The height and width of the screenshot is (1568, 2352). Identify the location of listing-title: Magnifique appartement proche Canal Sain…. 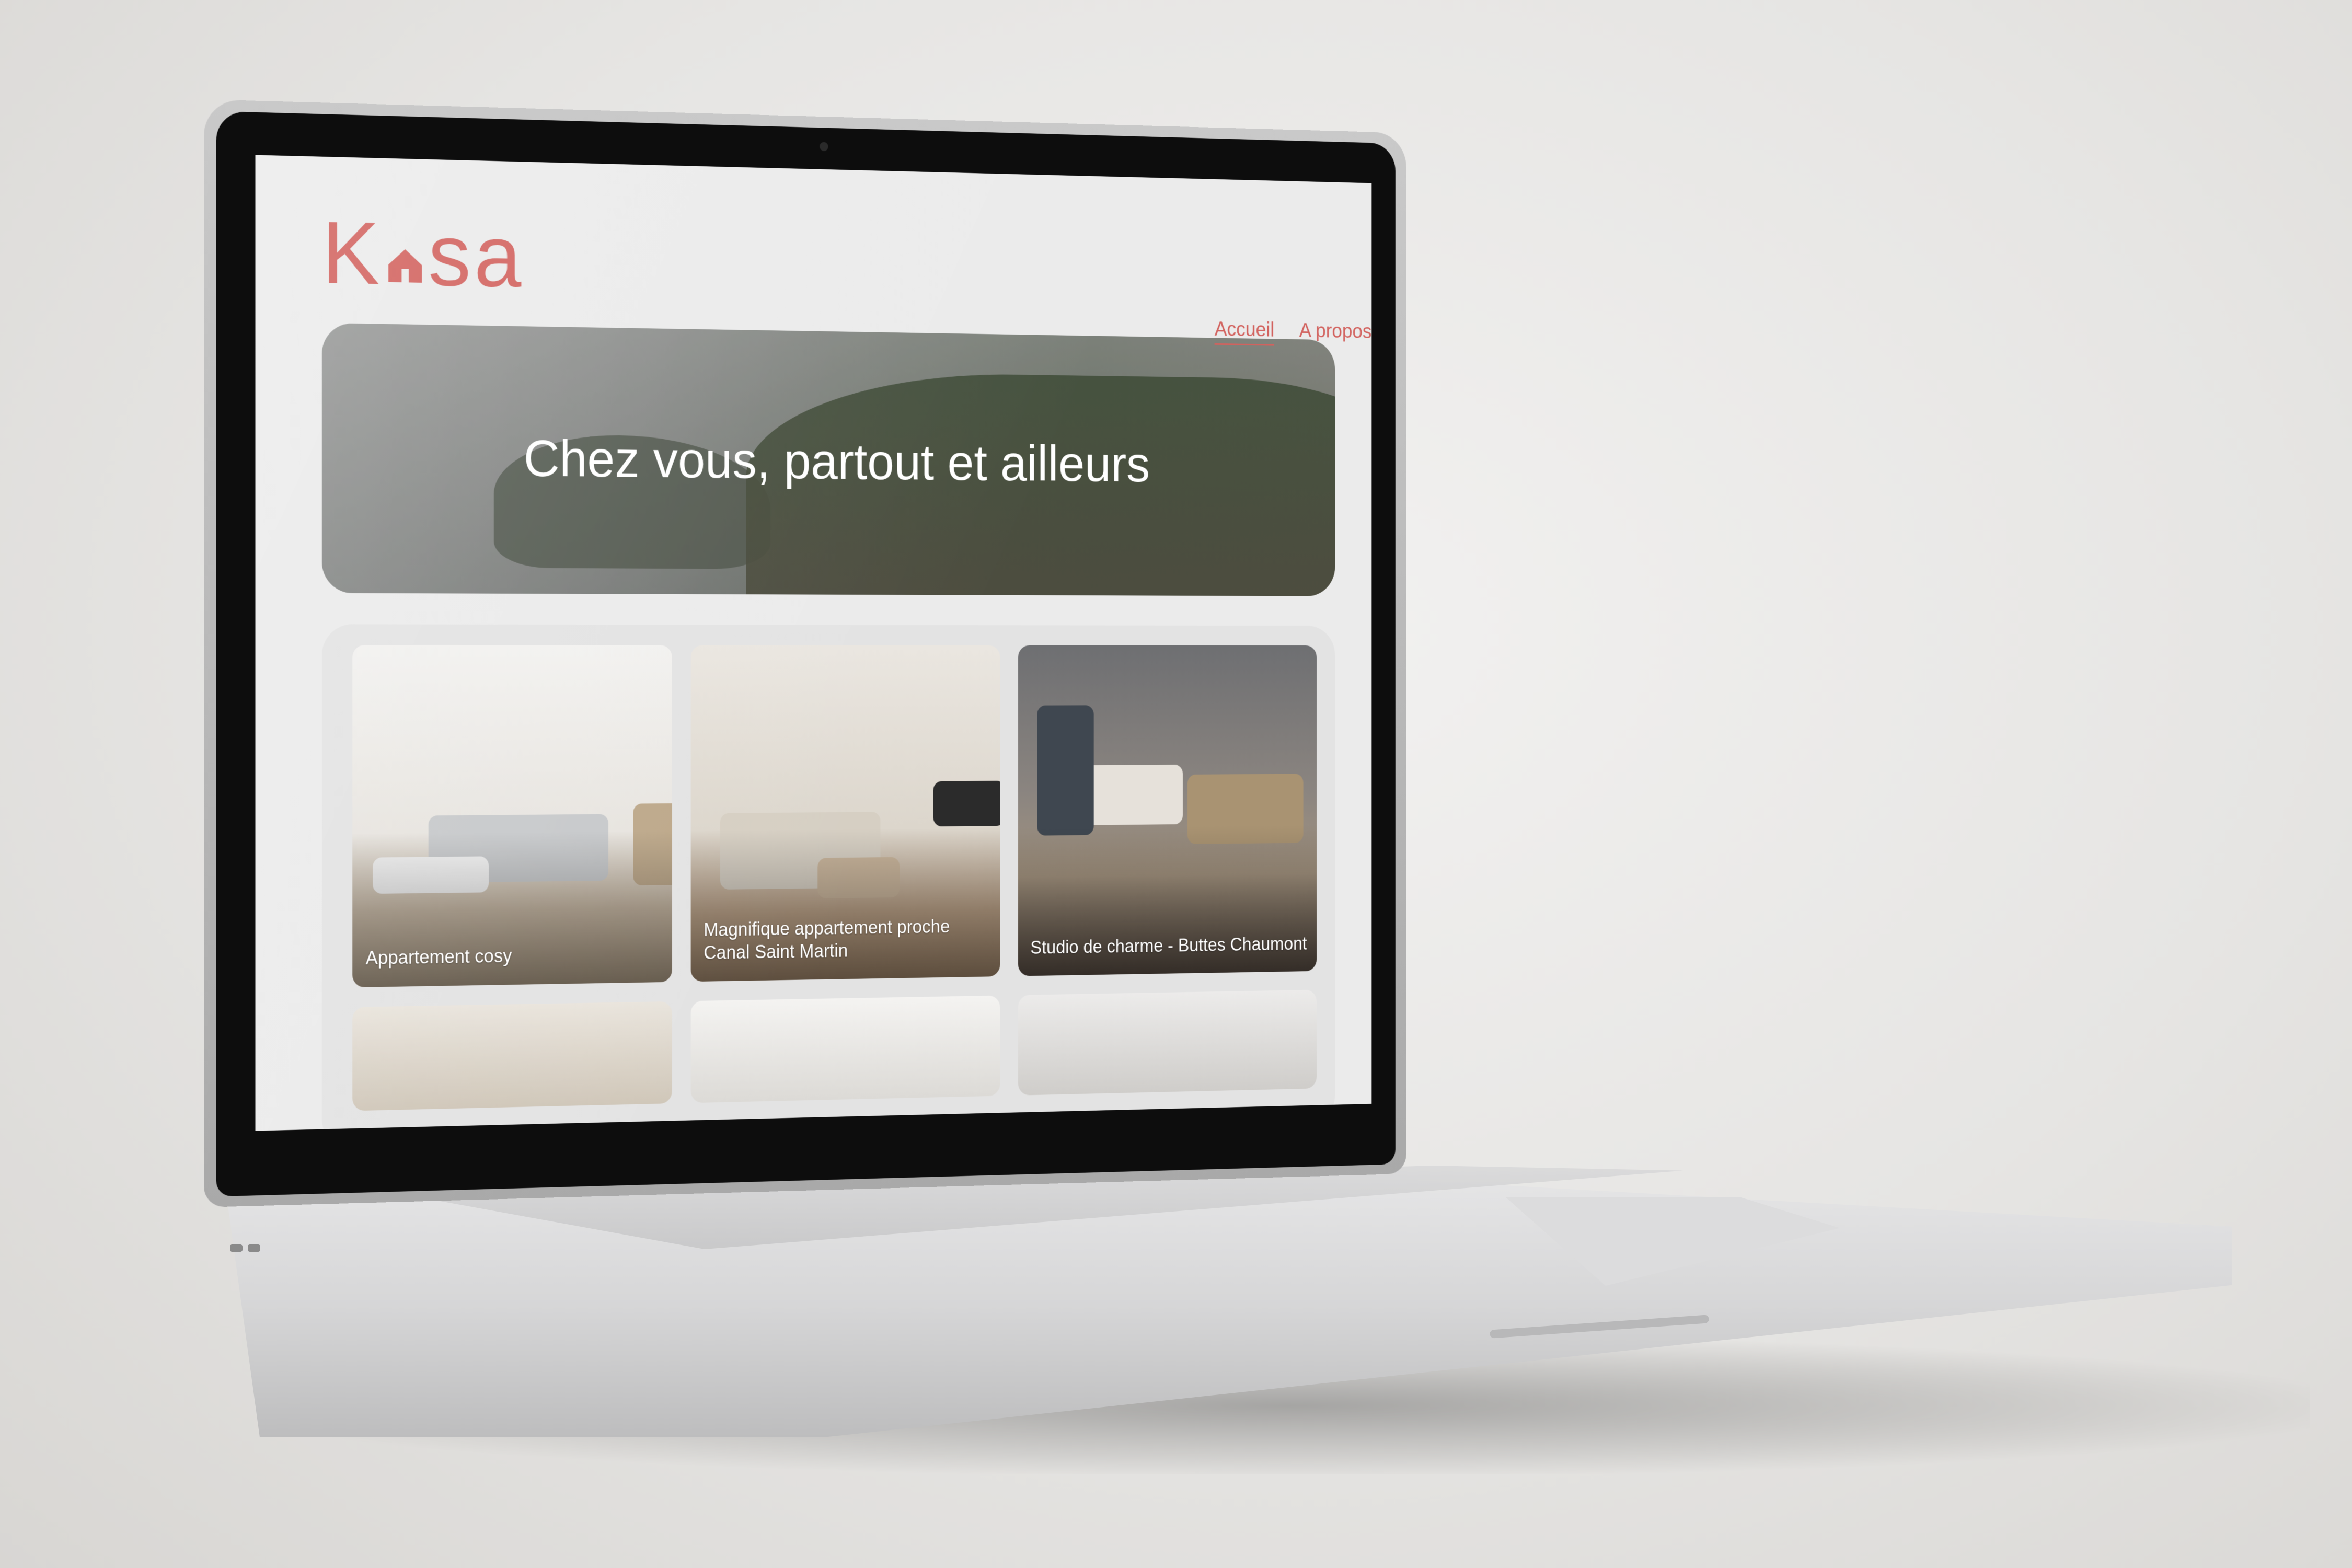
(827, 939).